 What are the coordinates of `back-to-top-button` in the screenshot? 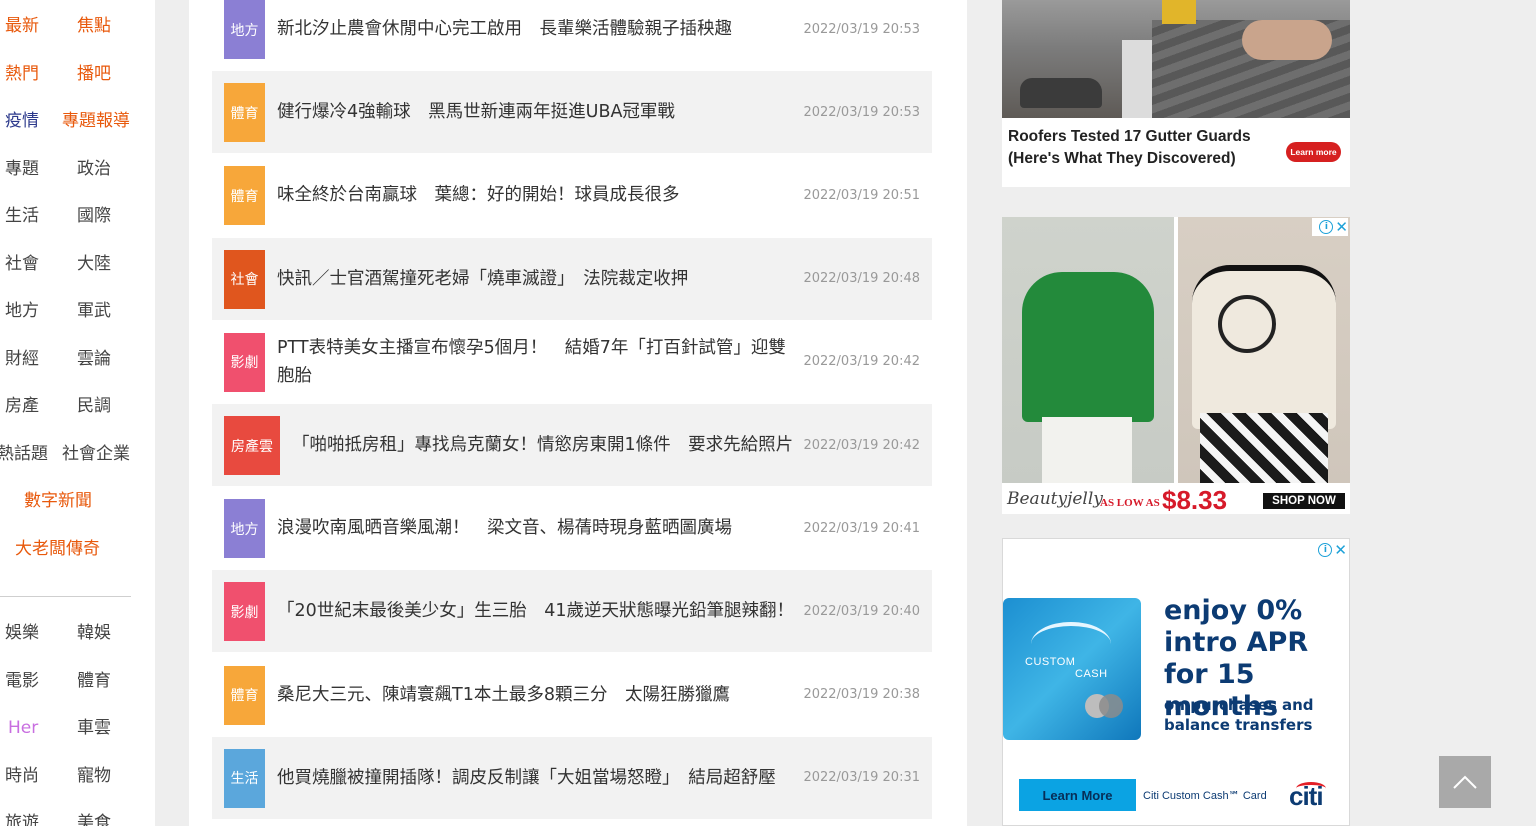 It's located at (1465, 782).